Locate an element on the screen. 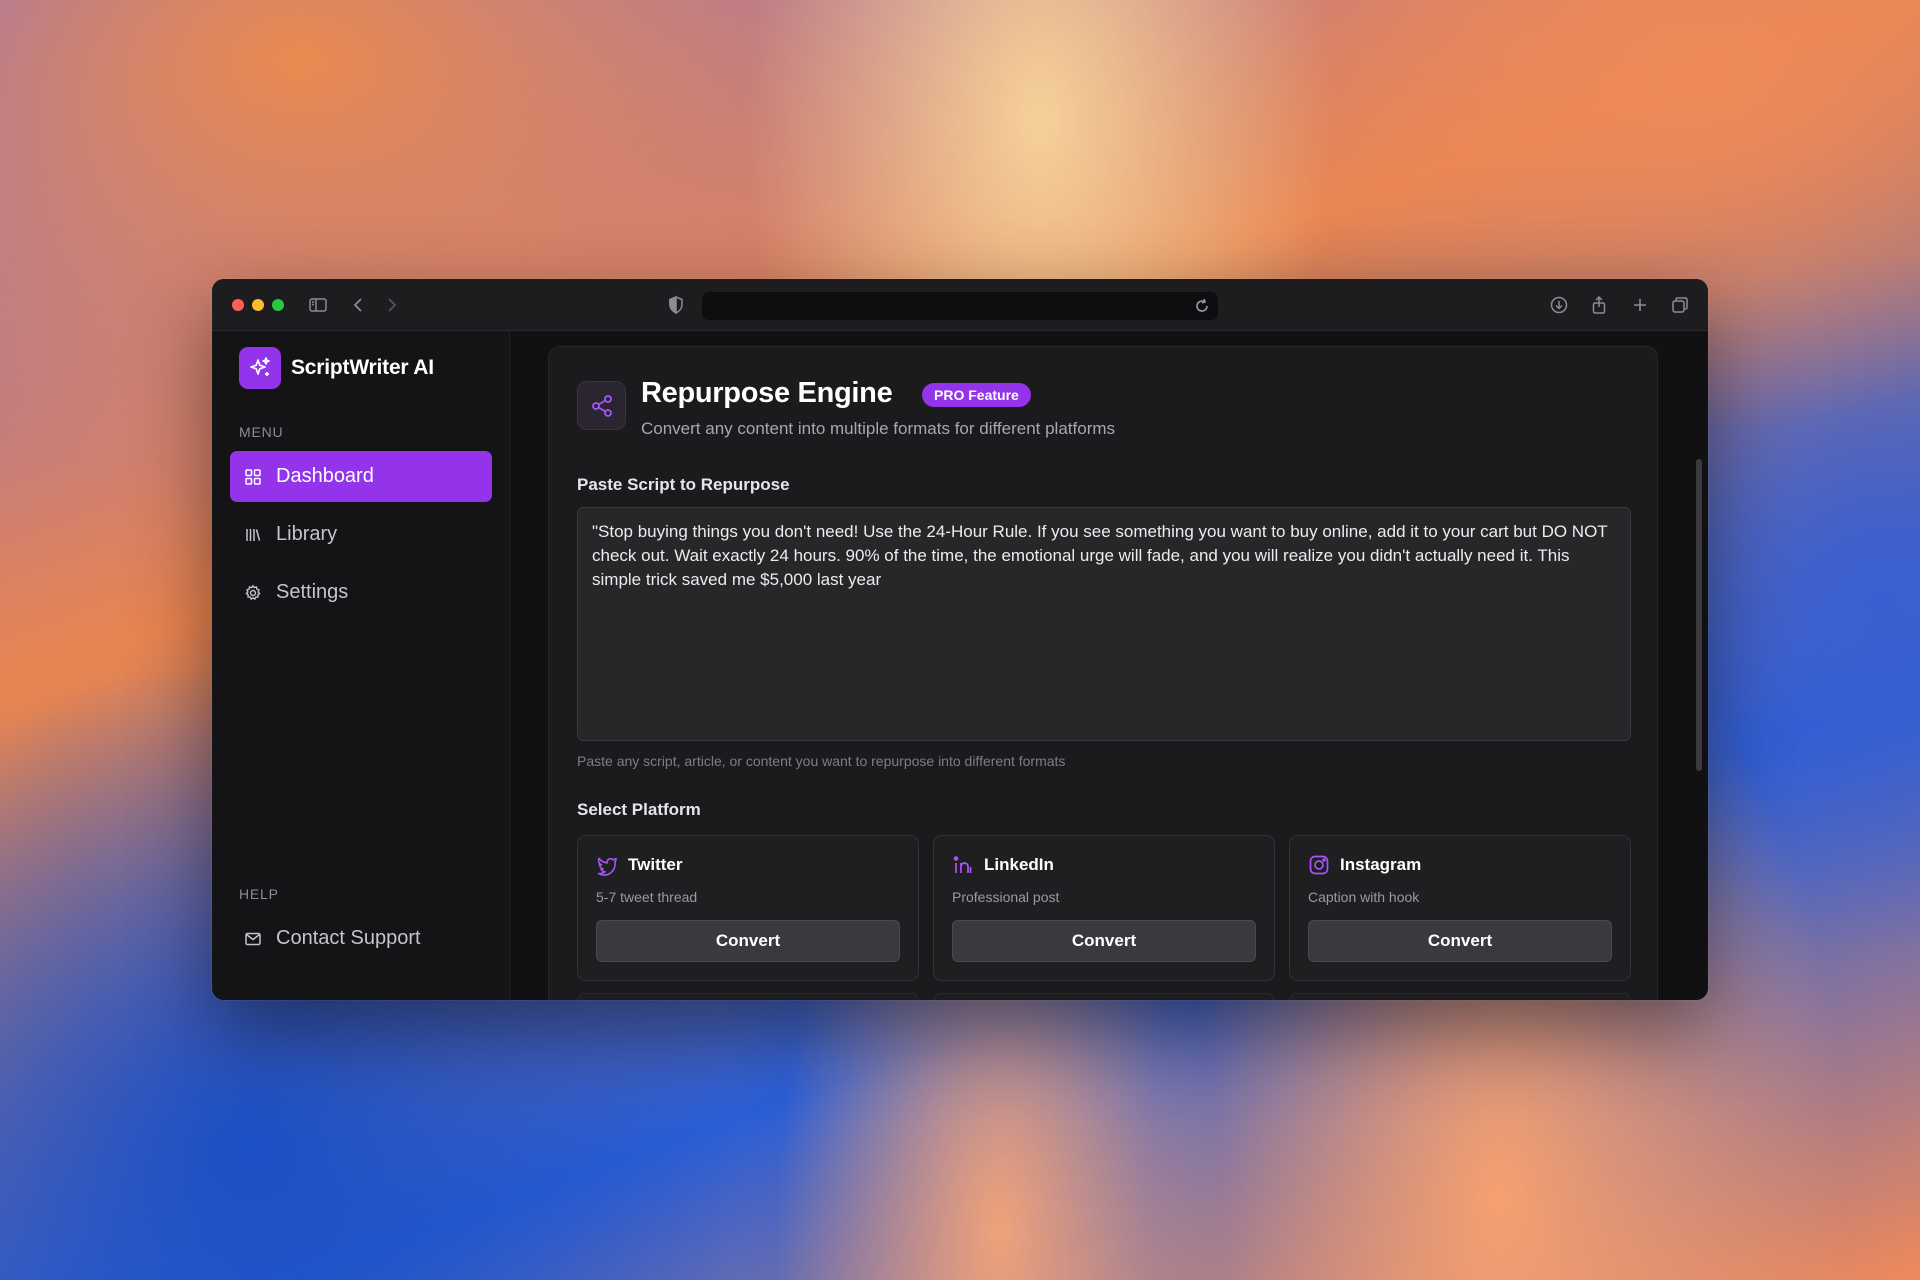 This screenshot has height=1280, width=1920. platform-name: LinkedIn is located at coordinates (1019, 864).